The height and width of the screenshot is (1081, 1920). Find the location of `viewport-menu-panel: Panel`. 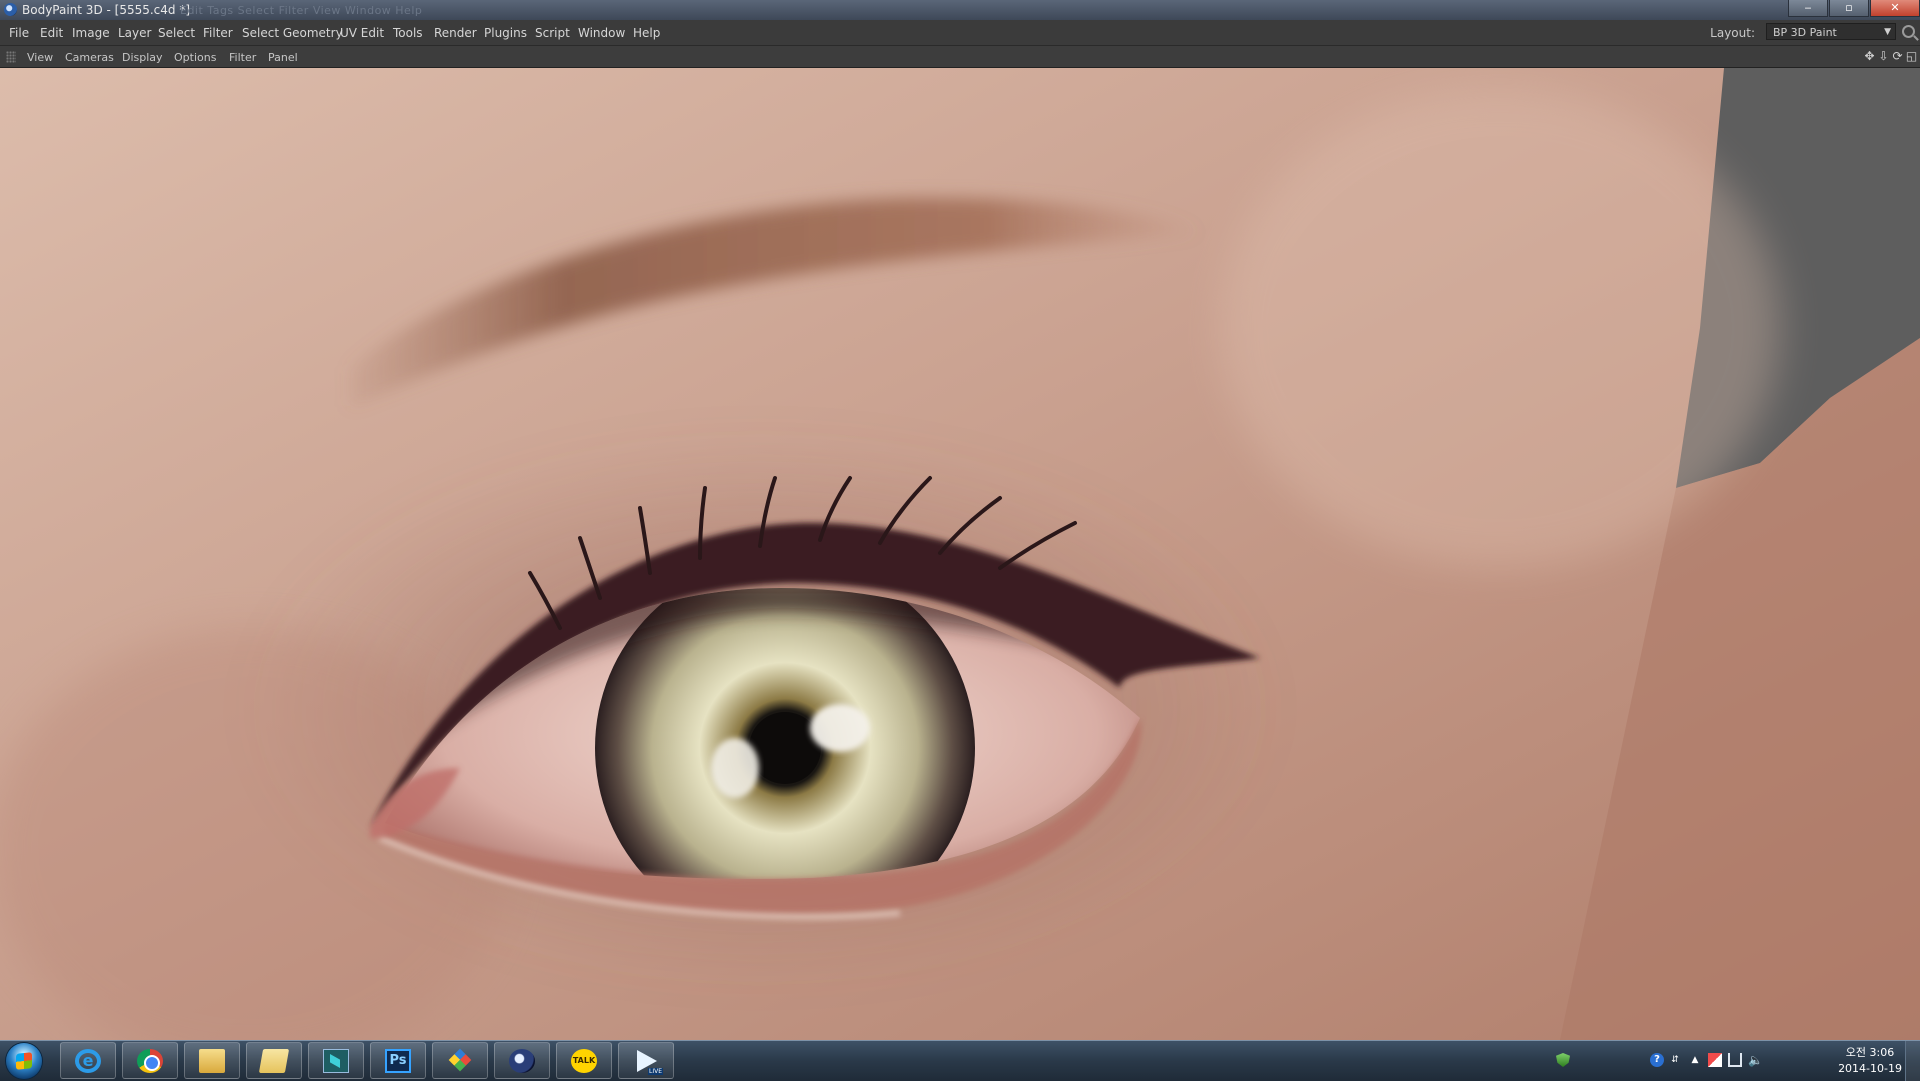

viewport-menu-panel: Panel is located at coordinates (283, 57).